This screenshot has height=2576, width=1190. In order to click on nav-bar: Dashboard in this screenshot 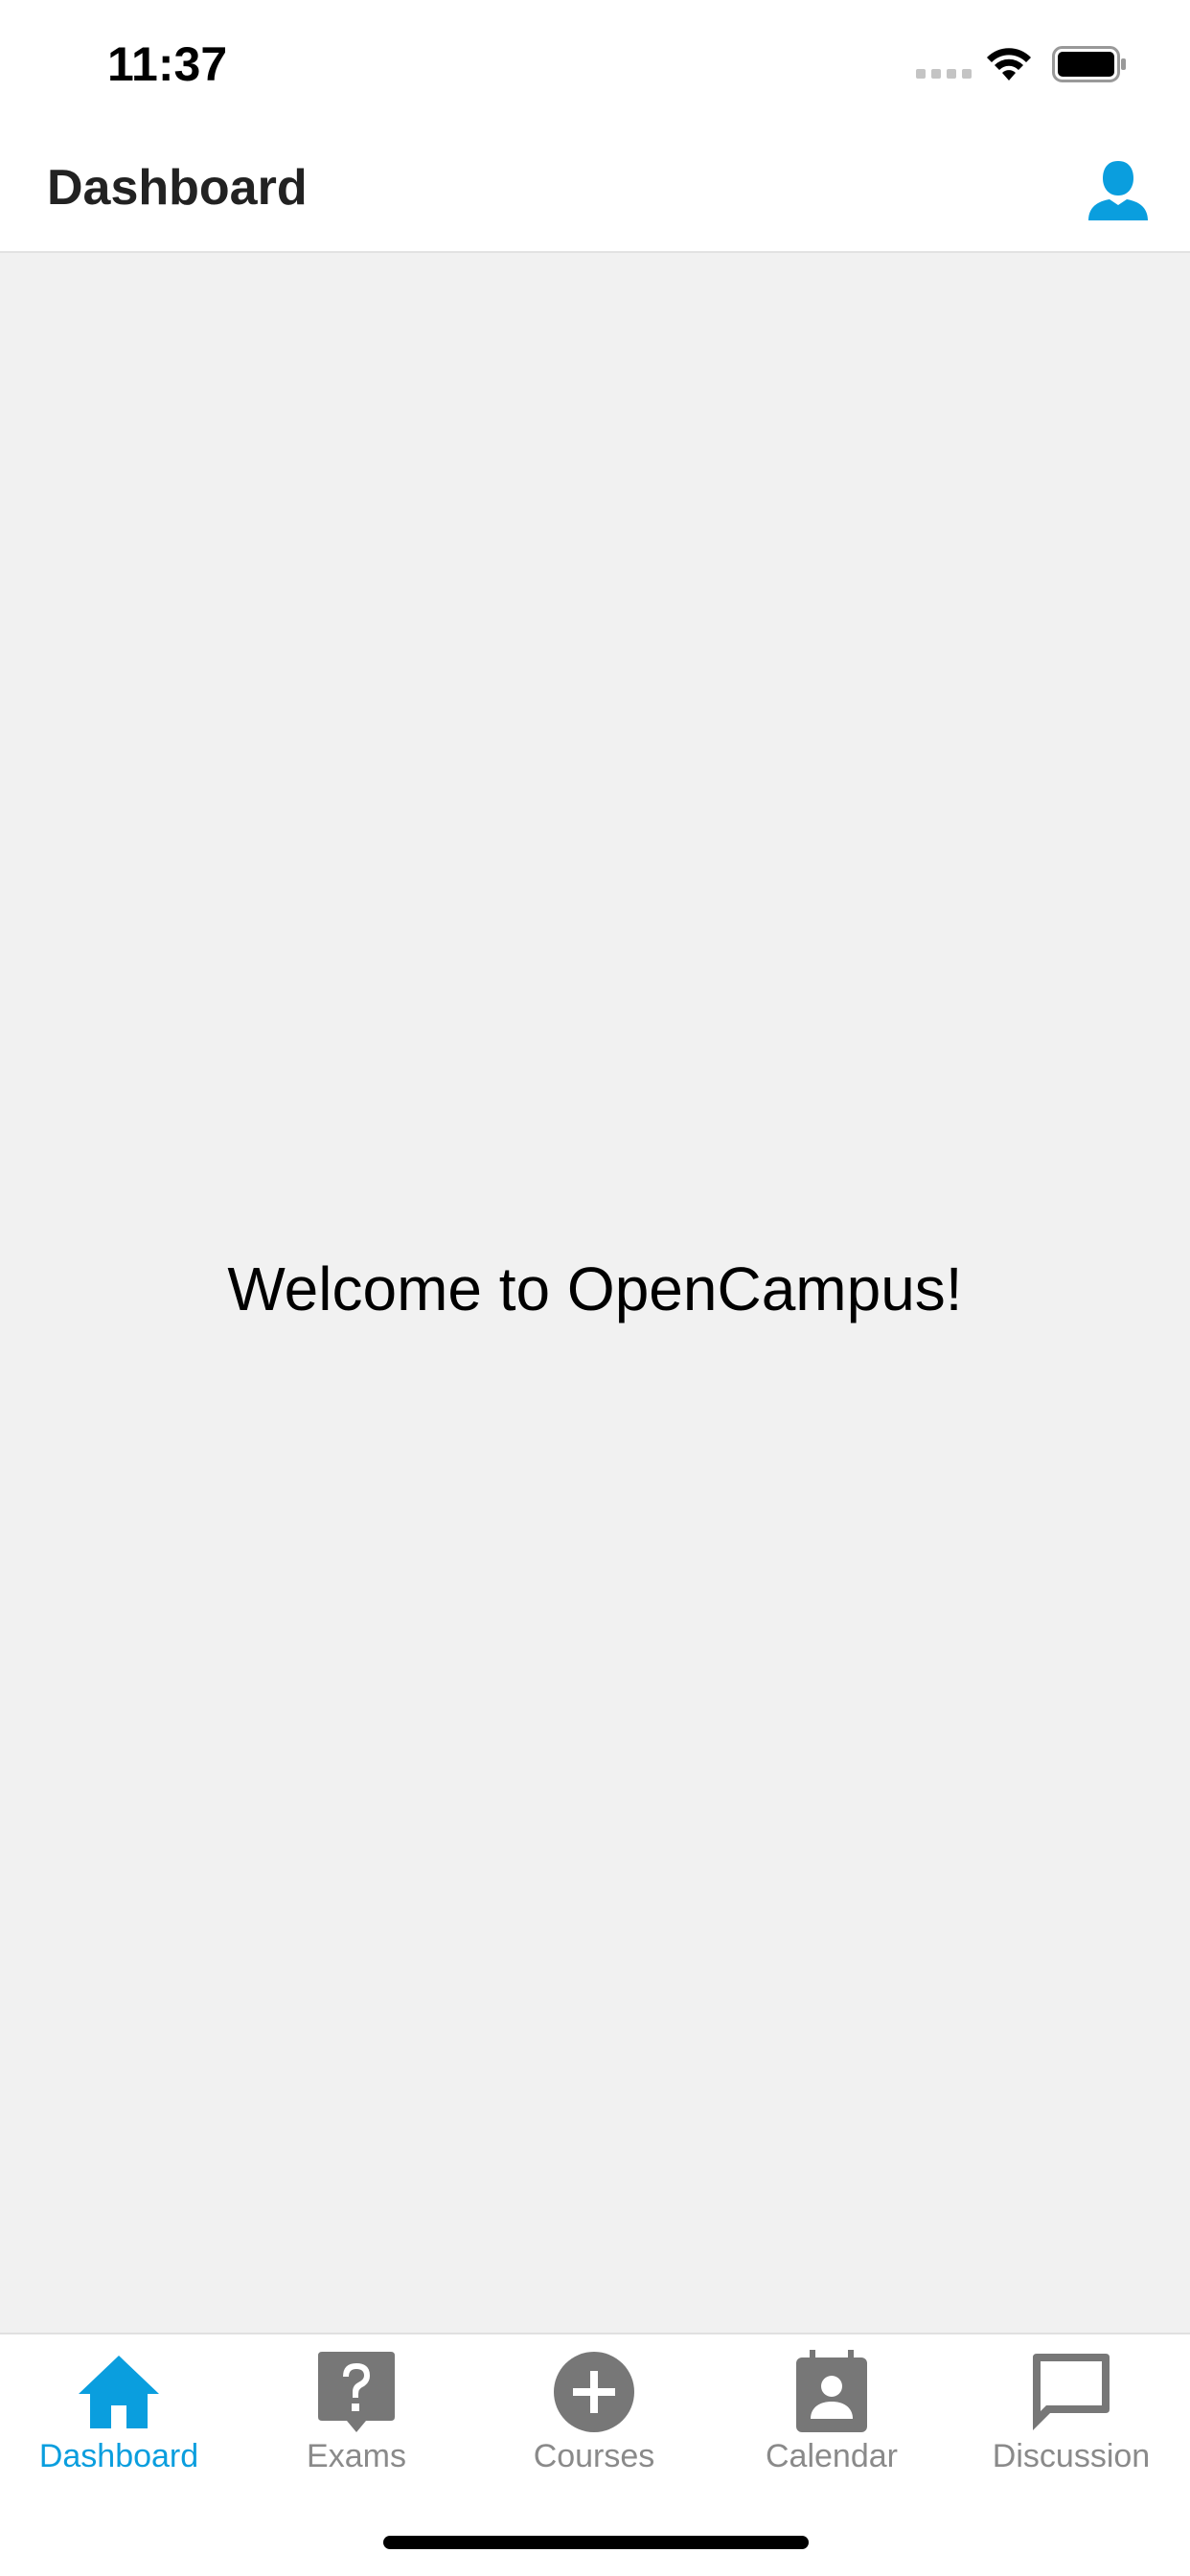, I will do `click(595, 189)`.